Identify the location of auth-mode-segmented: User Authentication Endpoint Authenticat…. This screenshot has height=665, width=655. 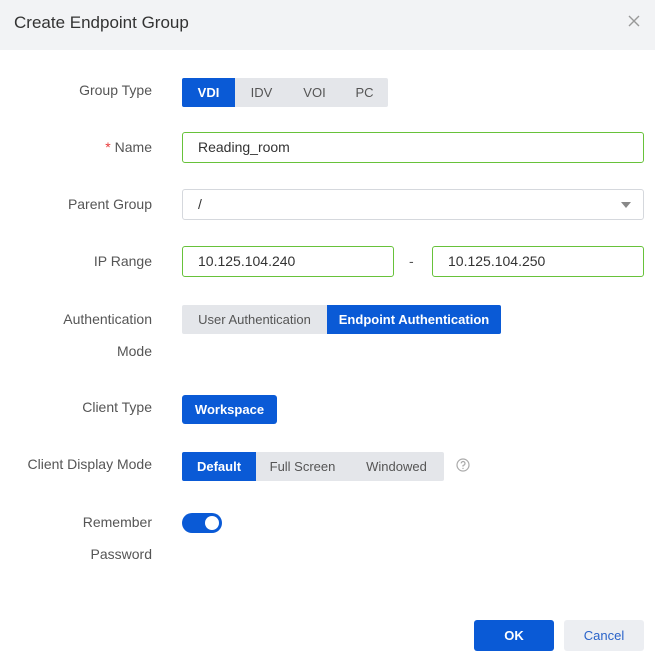
(341, 319).